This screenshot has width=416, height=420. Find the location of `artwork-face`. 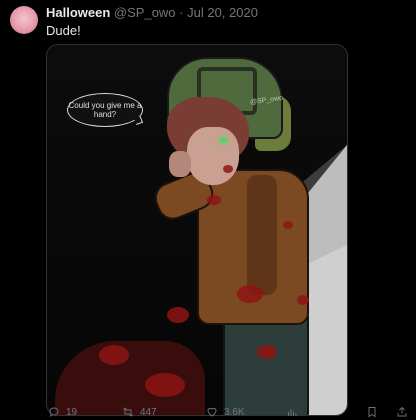

artwork-face is located at coordinates (213, 156).